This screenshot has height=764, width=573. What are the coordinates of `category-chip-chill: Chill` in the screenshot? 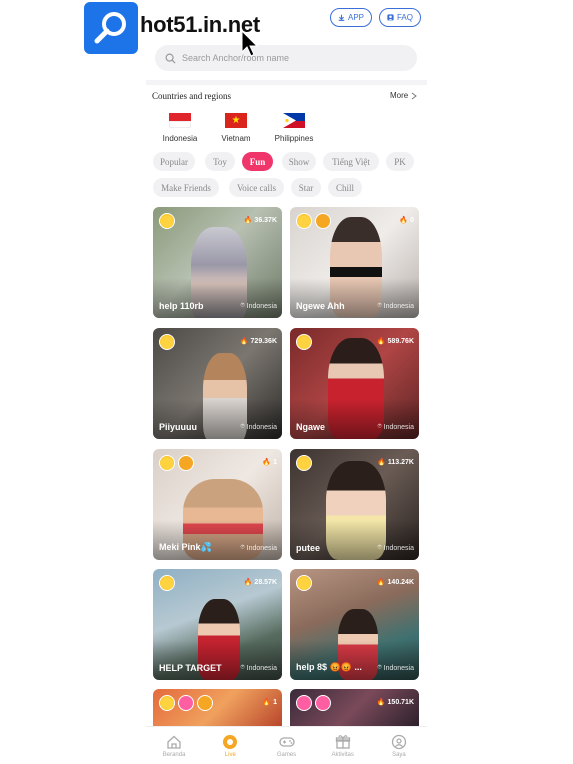 It's located at (345, 187).